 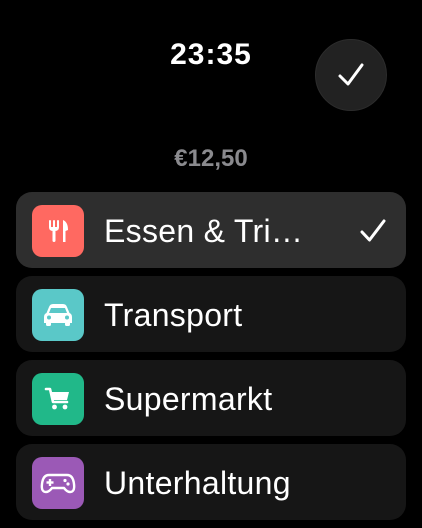 I want to click on checkmark-icon, so click(x=351, y=74).